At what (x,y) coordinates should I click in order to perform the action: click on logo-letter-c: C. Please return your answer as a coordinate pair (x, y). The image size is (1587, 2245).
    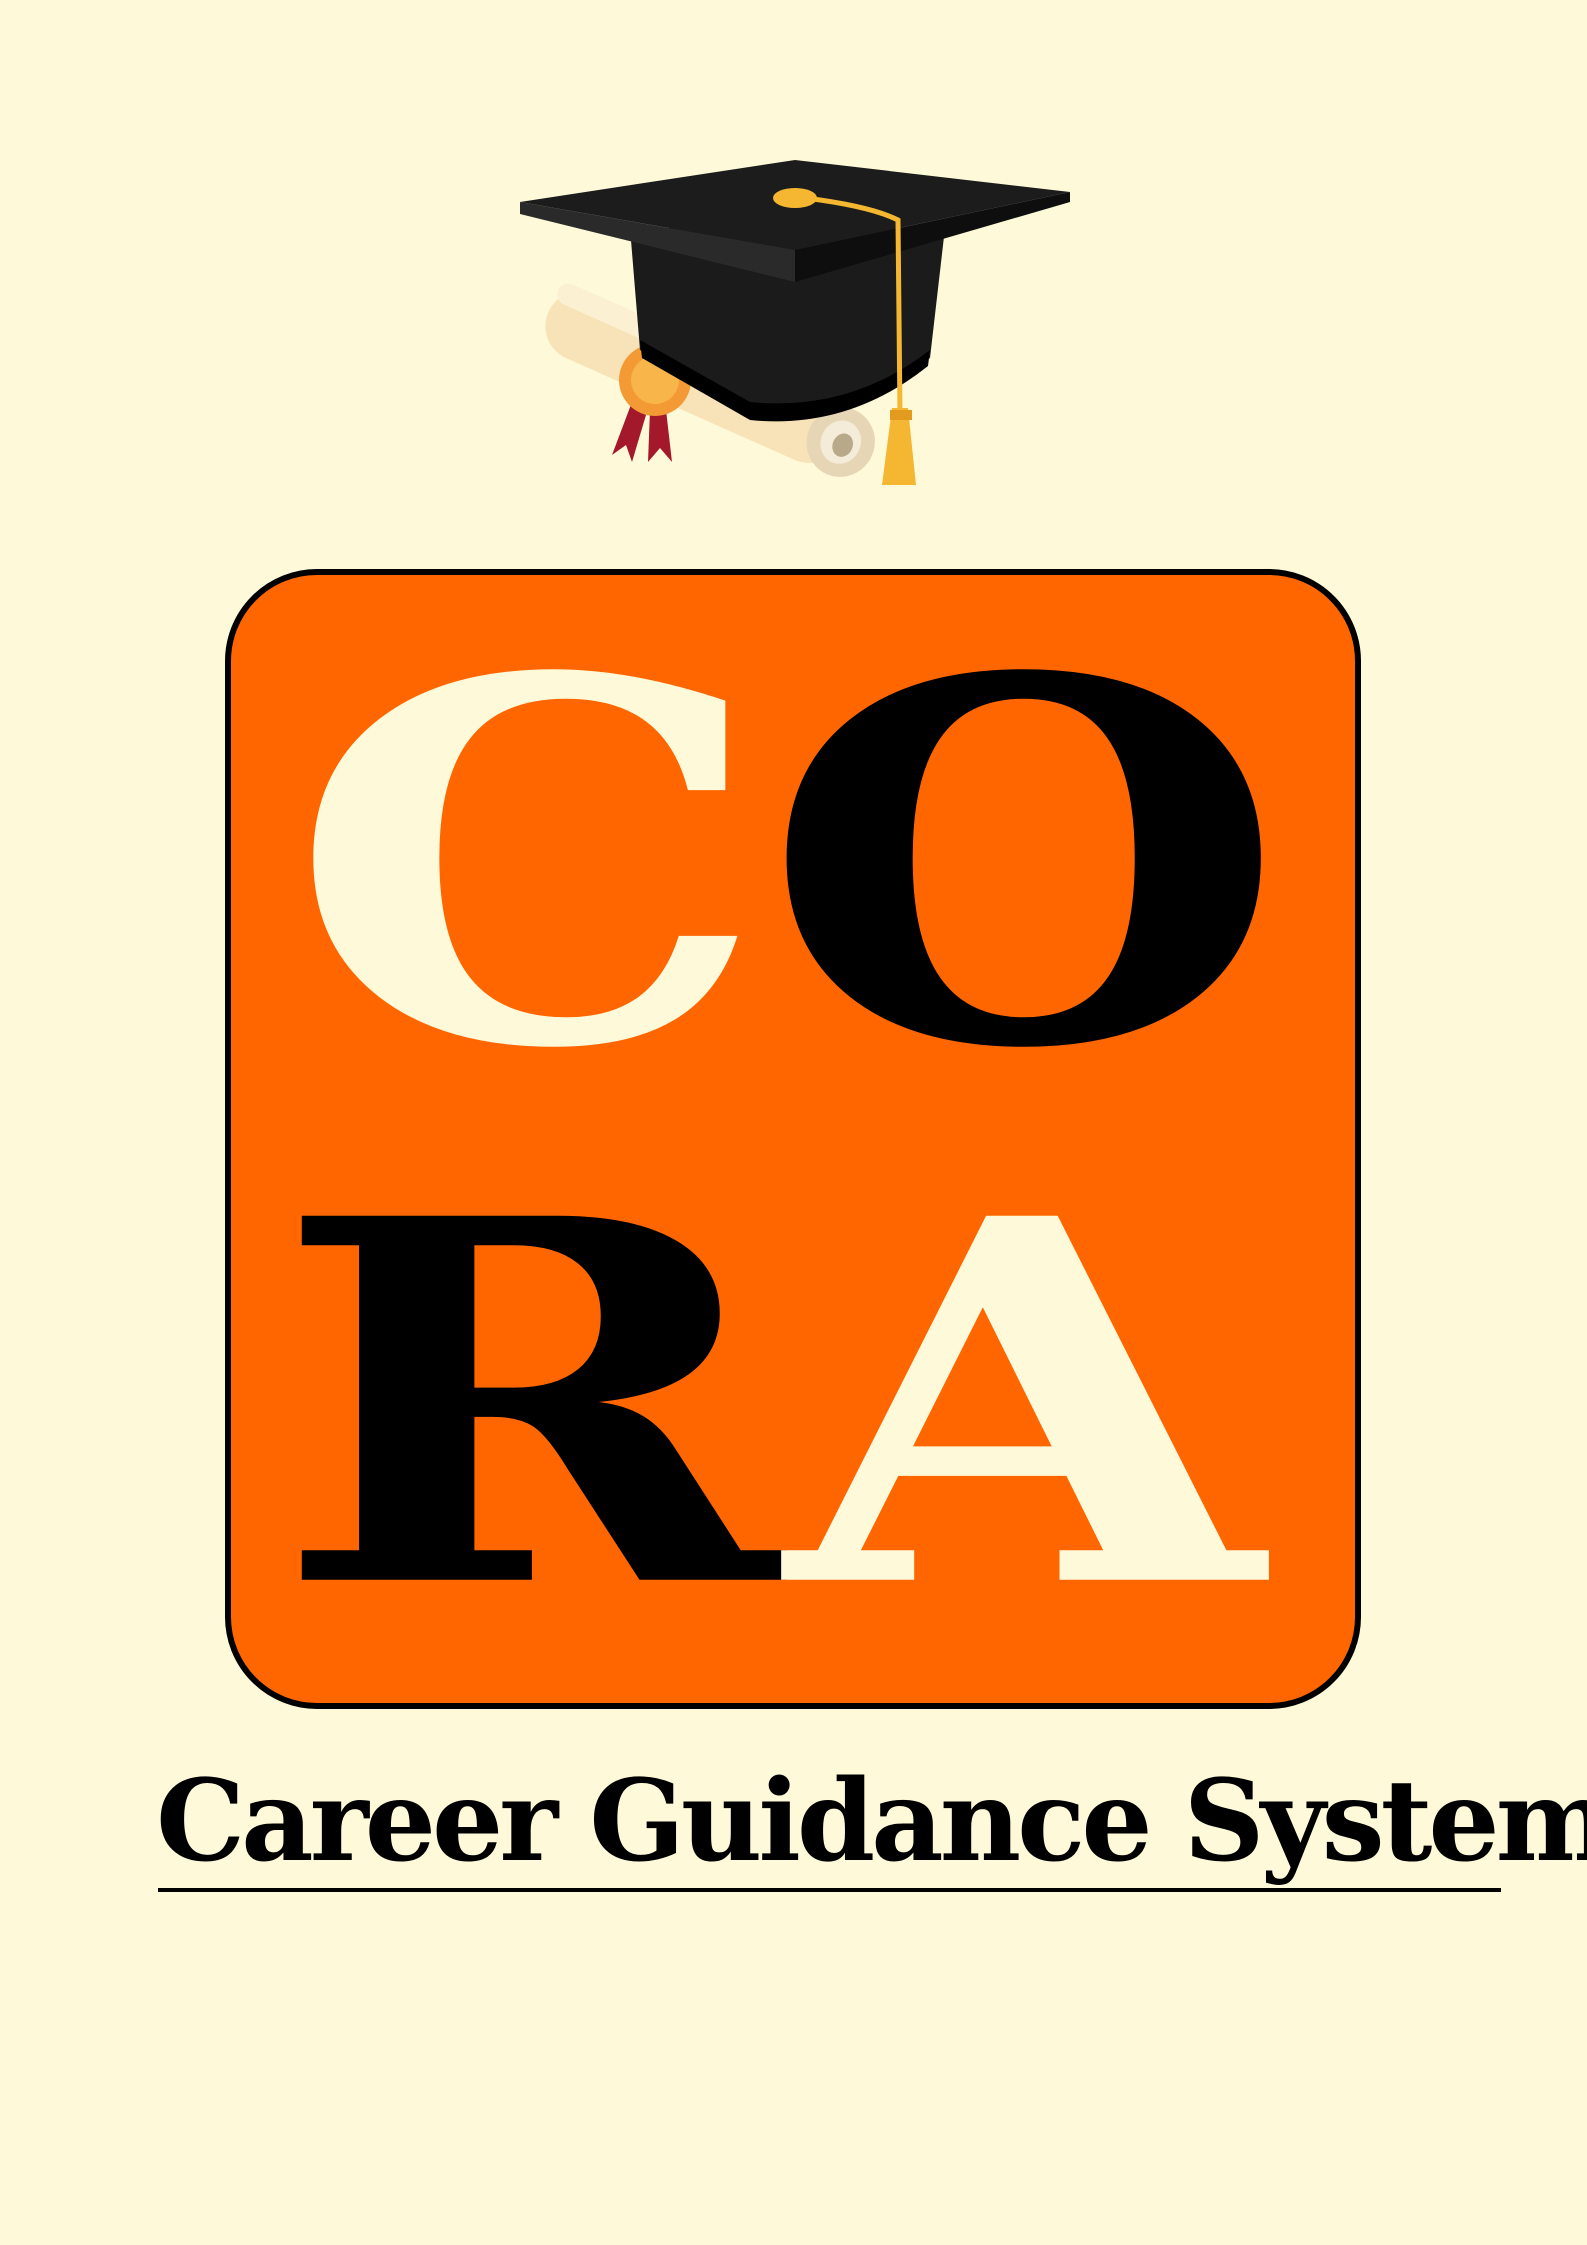
    Looking at the image, I should click on (528, 864).